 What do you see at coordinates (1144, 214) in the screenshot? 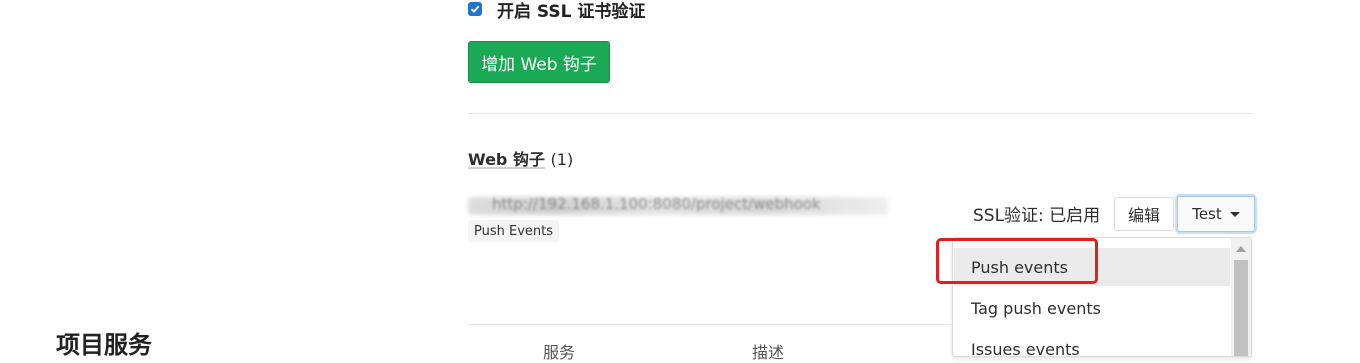
I see `edit-webhook-button: 编辑` at bounding box center [1144, 214].